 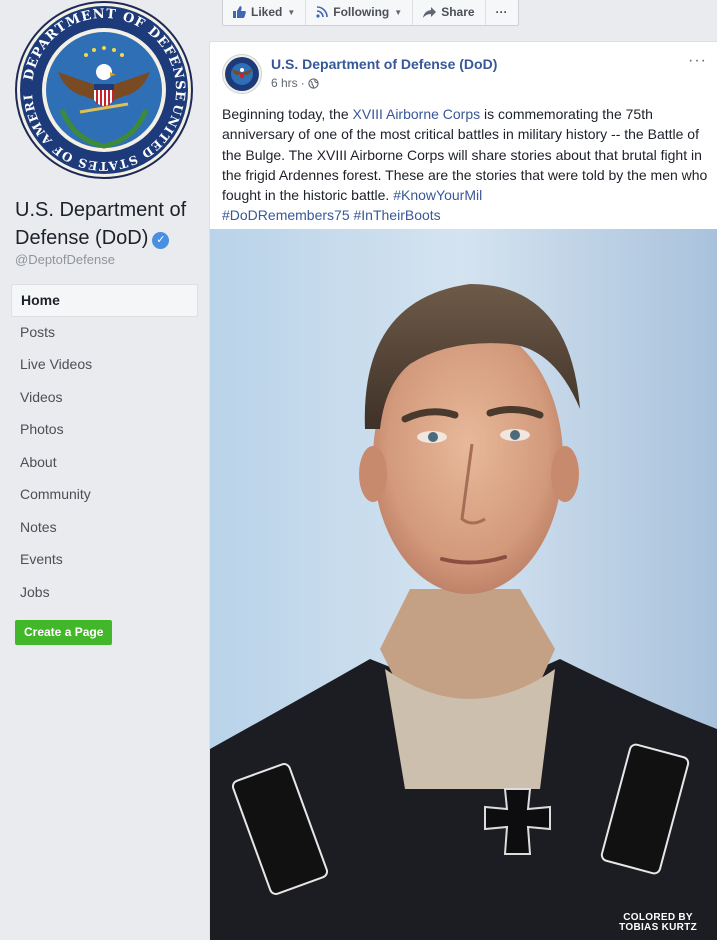 I want to click on post-meta: 6 hrs ·, so click(x=295, y=83).